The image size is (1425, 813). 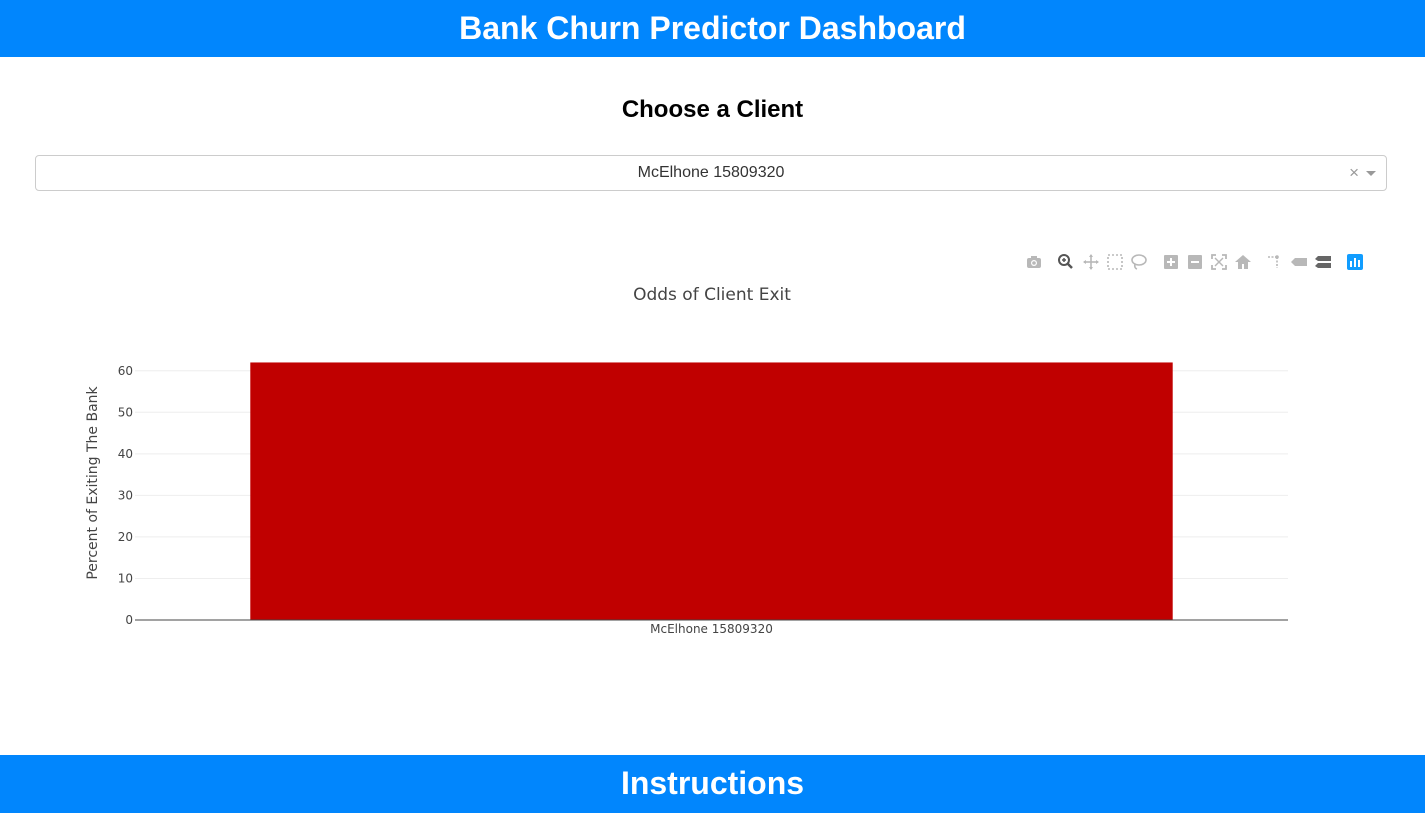 I want to click on dashboard-title: Bank Churn Predictor Dashboard, so click(x=712, y=28).